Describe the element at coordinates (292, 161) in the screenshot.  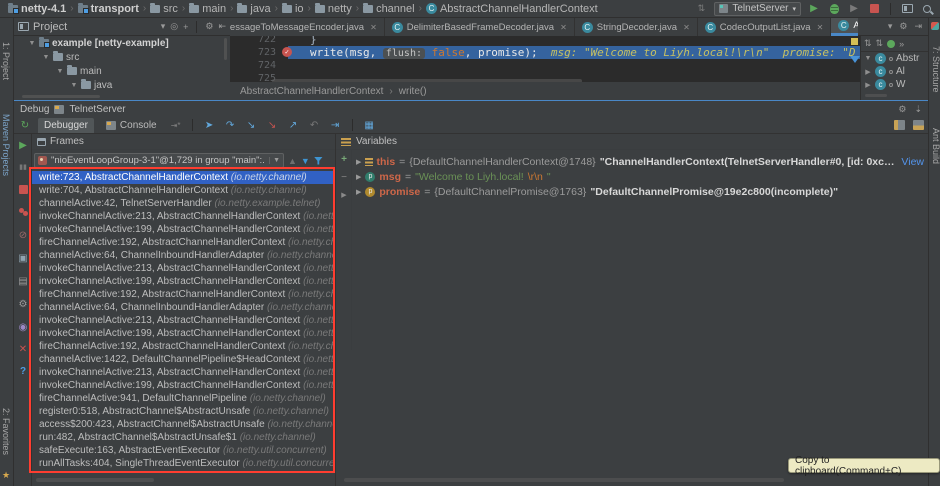
I see `previous-frame-icon: ▲` at that location.